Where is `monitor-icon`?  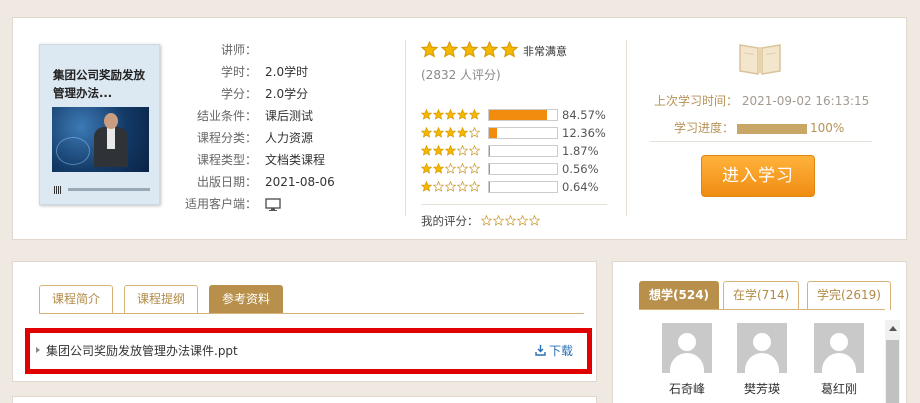
monitor-icon is located at coordinates (273, 204).